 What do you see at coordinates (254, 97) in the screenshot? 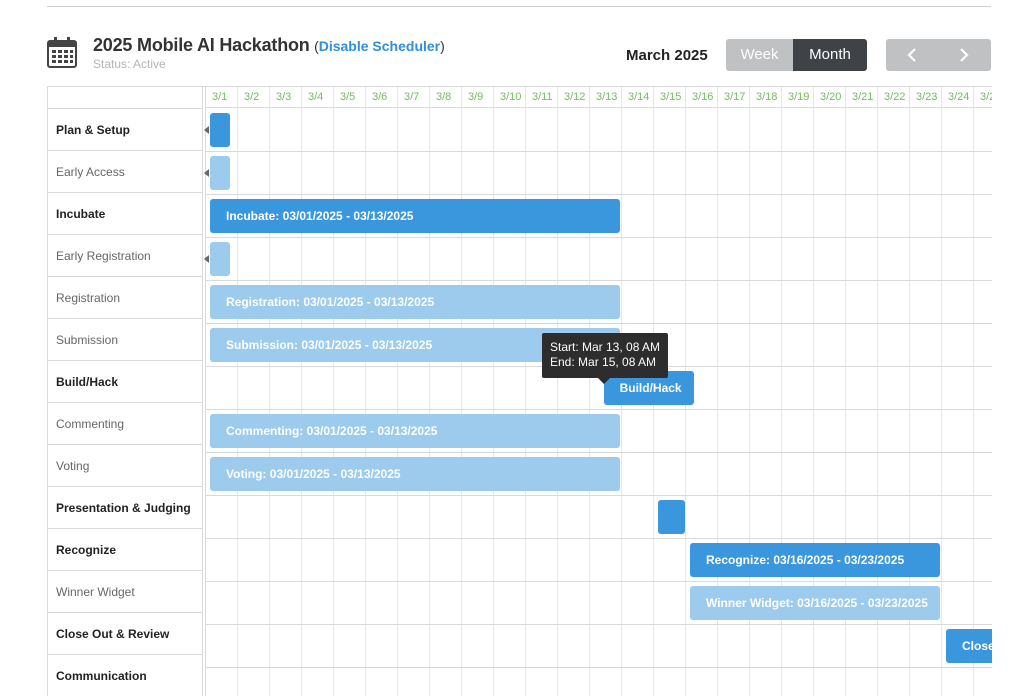
I see `date-column-header: 3/2` at bounding box center [254, 97].